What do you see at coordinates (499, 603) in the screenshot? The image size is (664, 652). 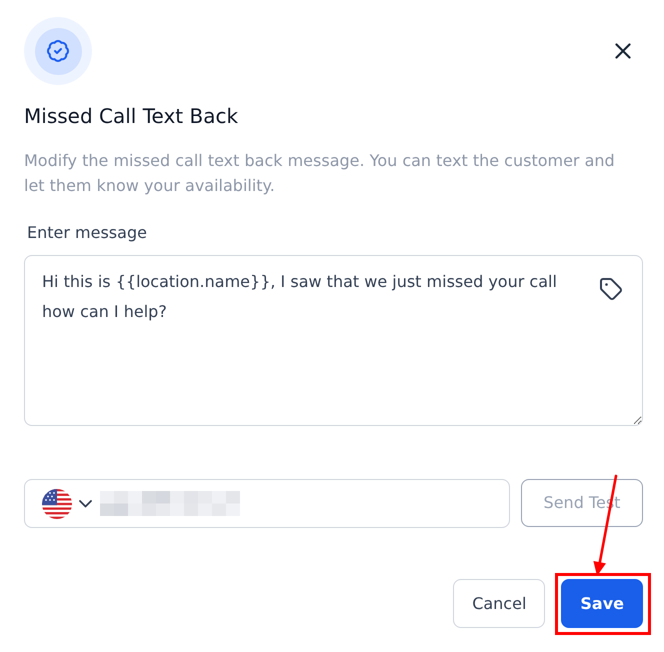 I see `secondary-button: Cancel` at bounding box center [499, 603].